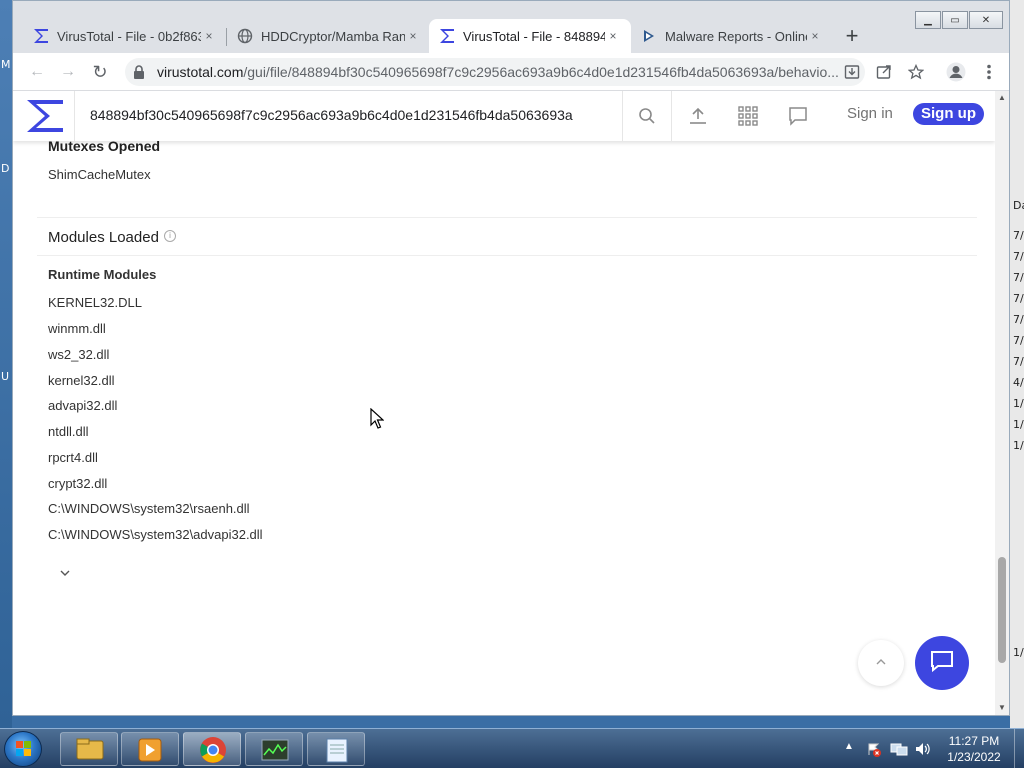  What do you see at coordinates (68, 431) in the screenshot?
I see `runtime-module-item: ntdll.dll` at bounding box center [68, 431].